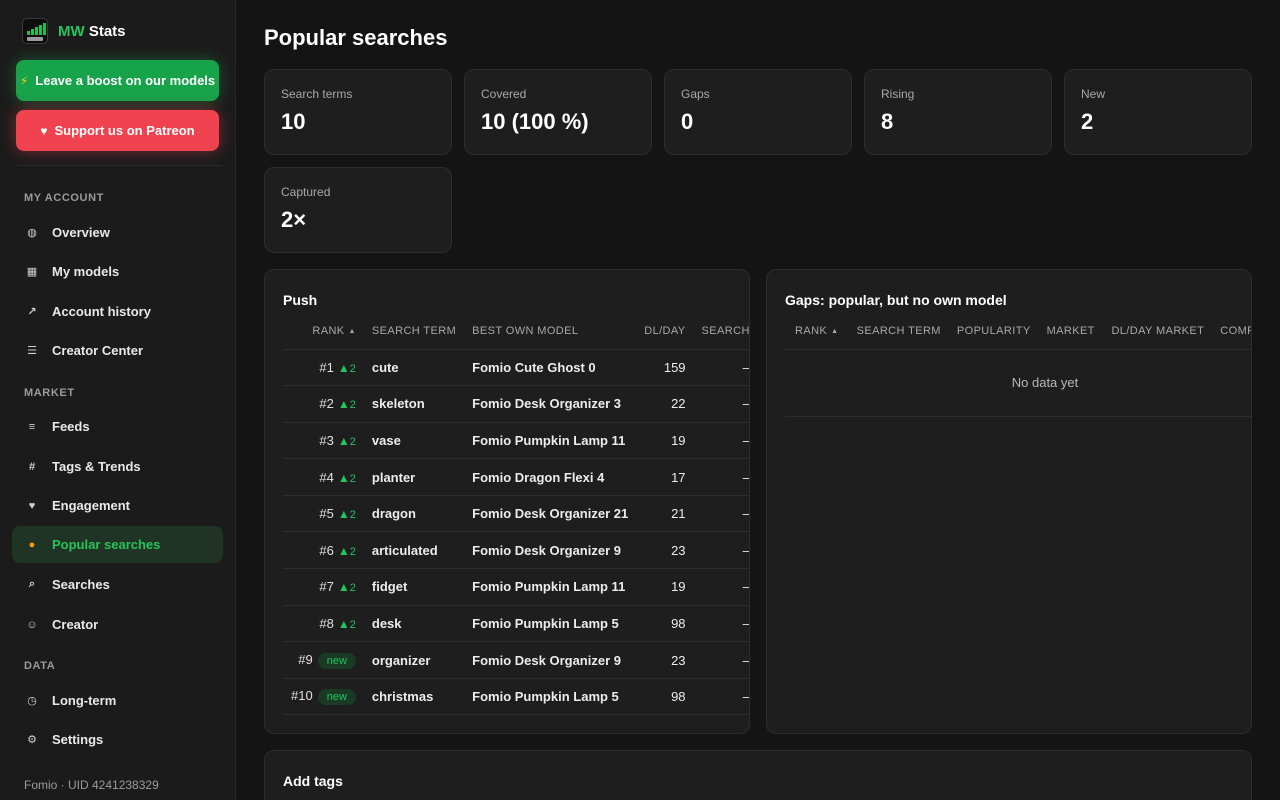 The width and height of the screenshot is (1280, 800). I want to click on table-row: #8 ▲2 desk Fomio Pumpkin Lamp 5 98 –, so click(516, 624).